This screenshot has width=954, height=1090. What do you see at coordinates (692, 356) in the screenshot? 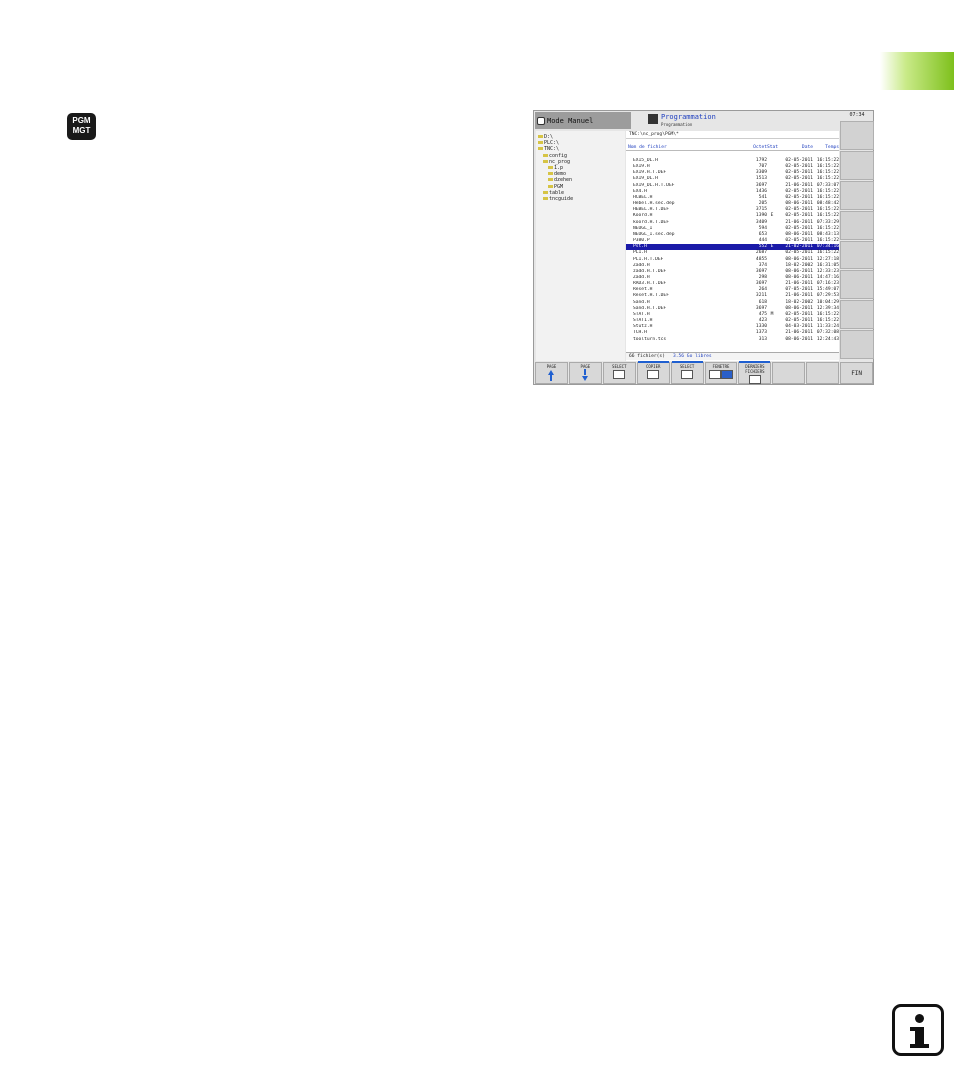
I see `free-space: 3.56 Go libres` at bounding box center [692, 356].